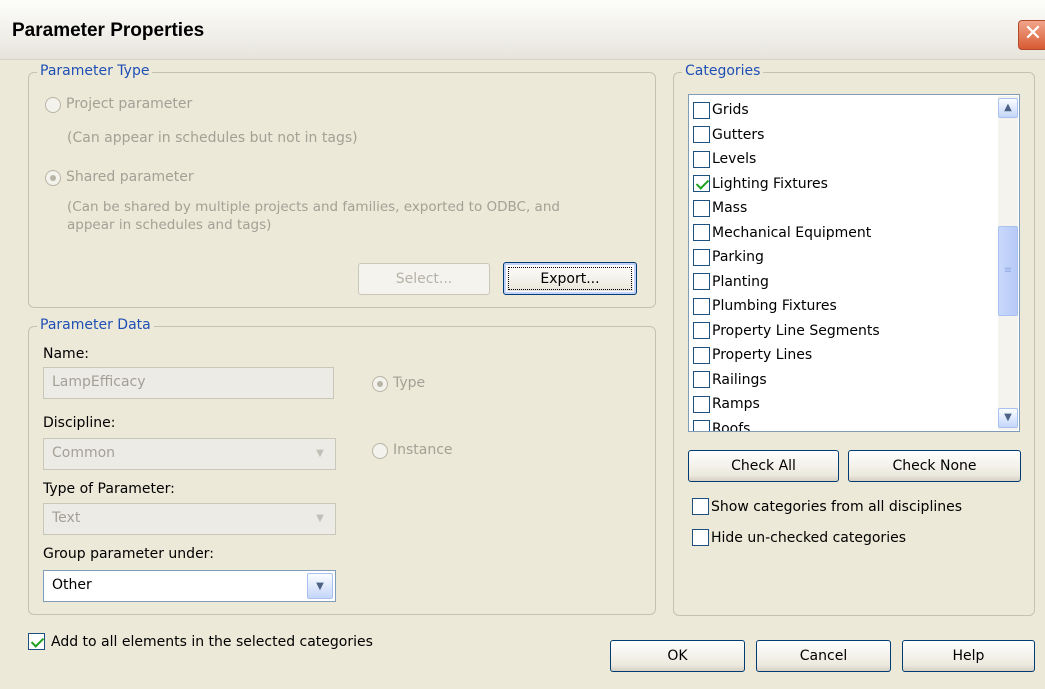 This screenshot has width=1045, height=689. I want to click on group-parameter-value: Other, so click(72, 585).